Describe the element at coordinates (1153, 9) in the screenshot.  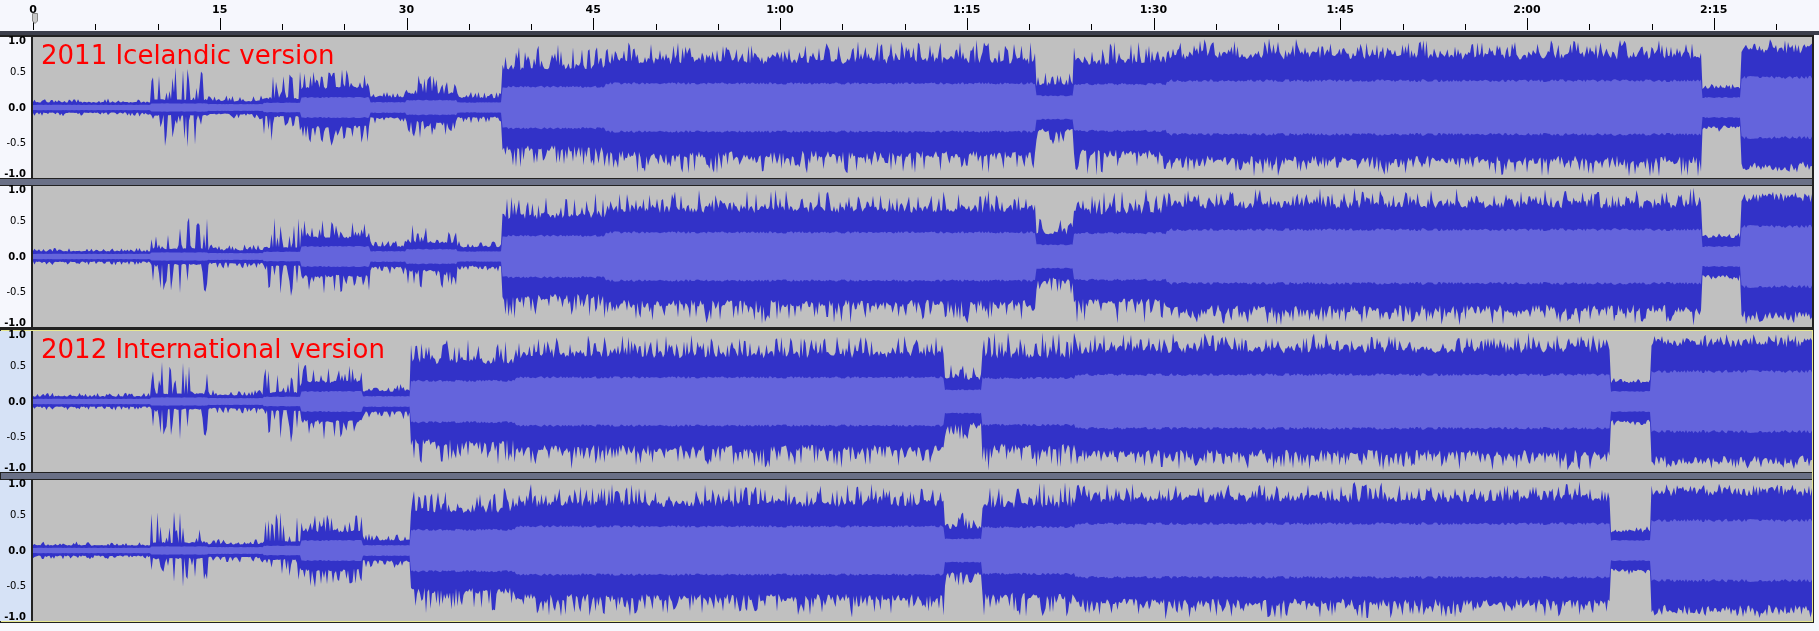
I see `time-label: 1:30` at that location.